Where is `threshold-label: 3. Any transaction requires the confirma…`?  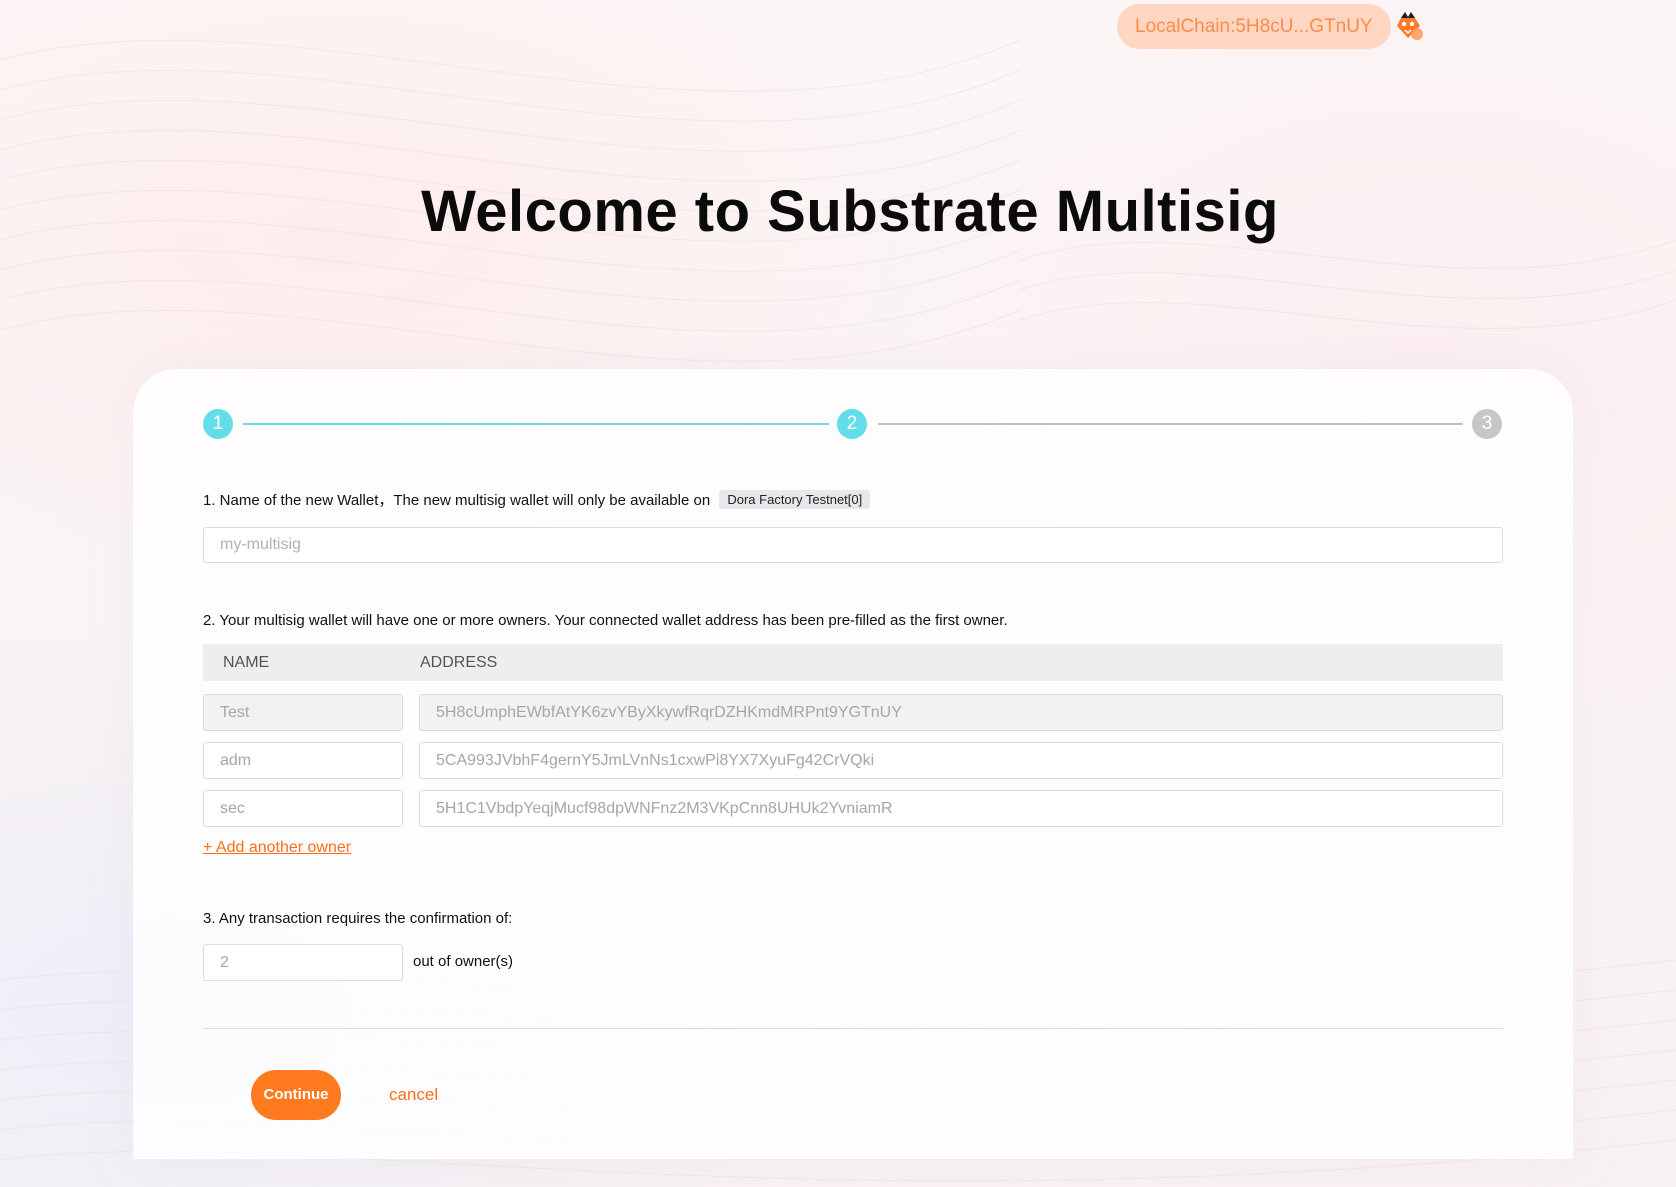
threshold-label: 3. Any transaction requires the confirma… is located at coordinates (358, 918).